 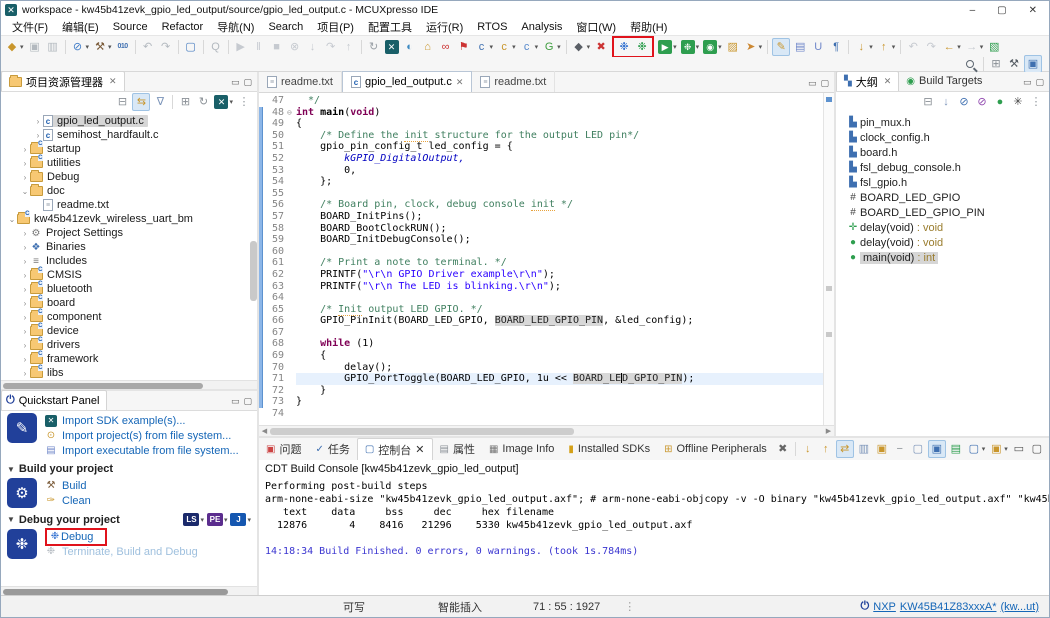 I want to click on quick-attach-button: ➤ ▾, so click(x=753, y=47).